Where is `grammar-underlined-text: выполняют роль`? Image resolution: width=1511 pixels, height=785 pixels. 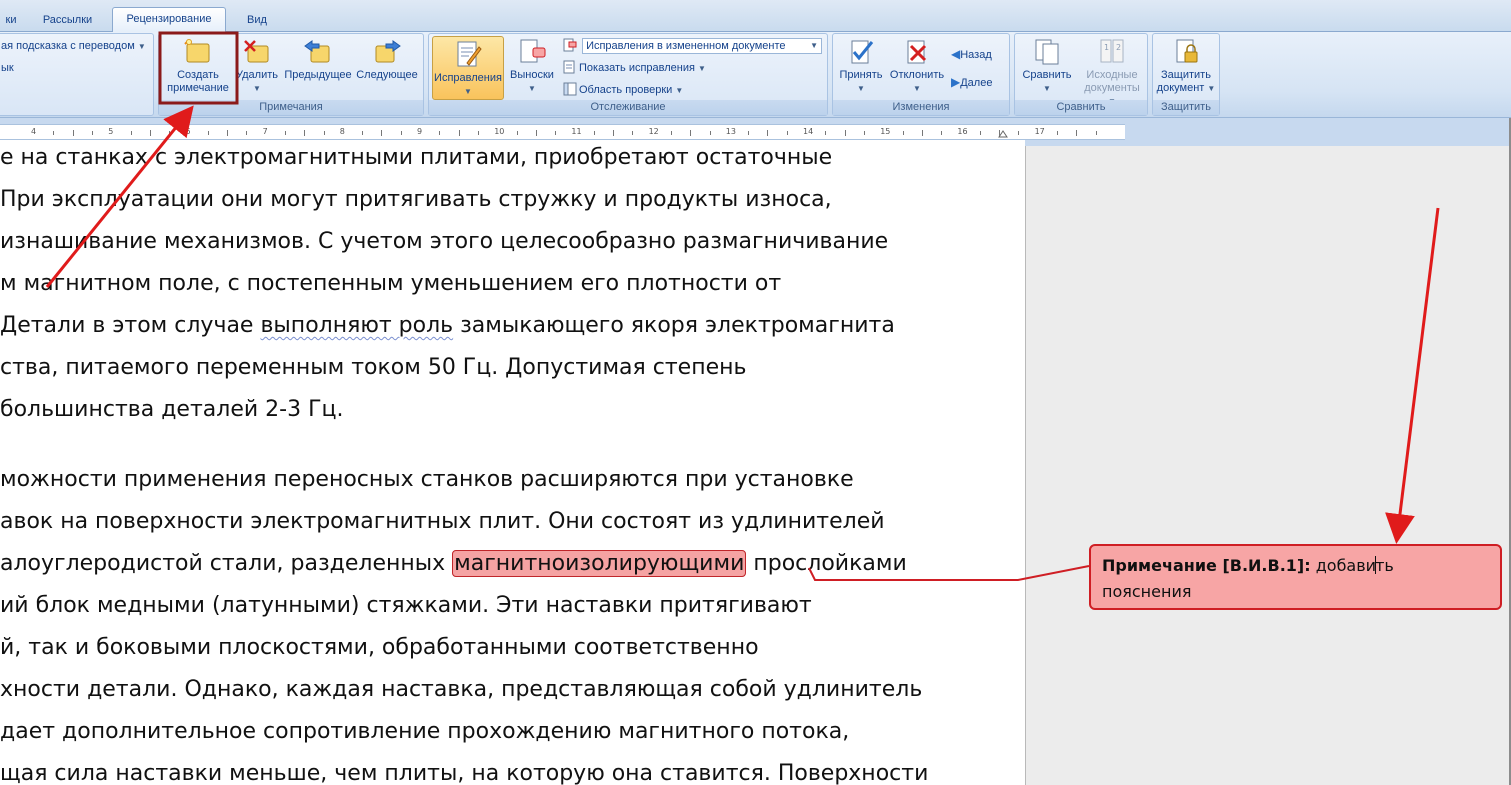 grammar-underlined-text: выполняют роль is located at coordinates (357, 325).